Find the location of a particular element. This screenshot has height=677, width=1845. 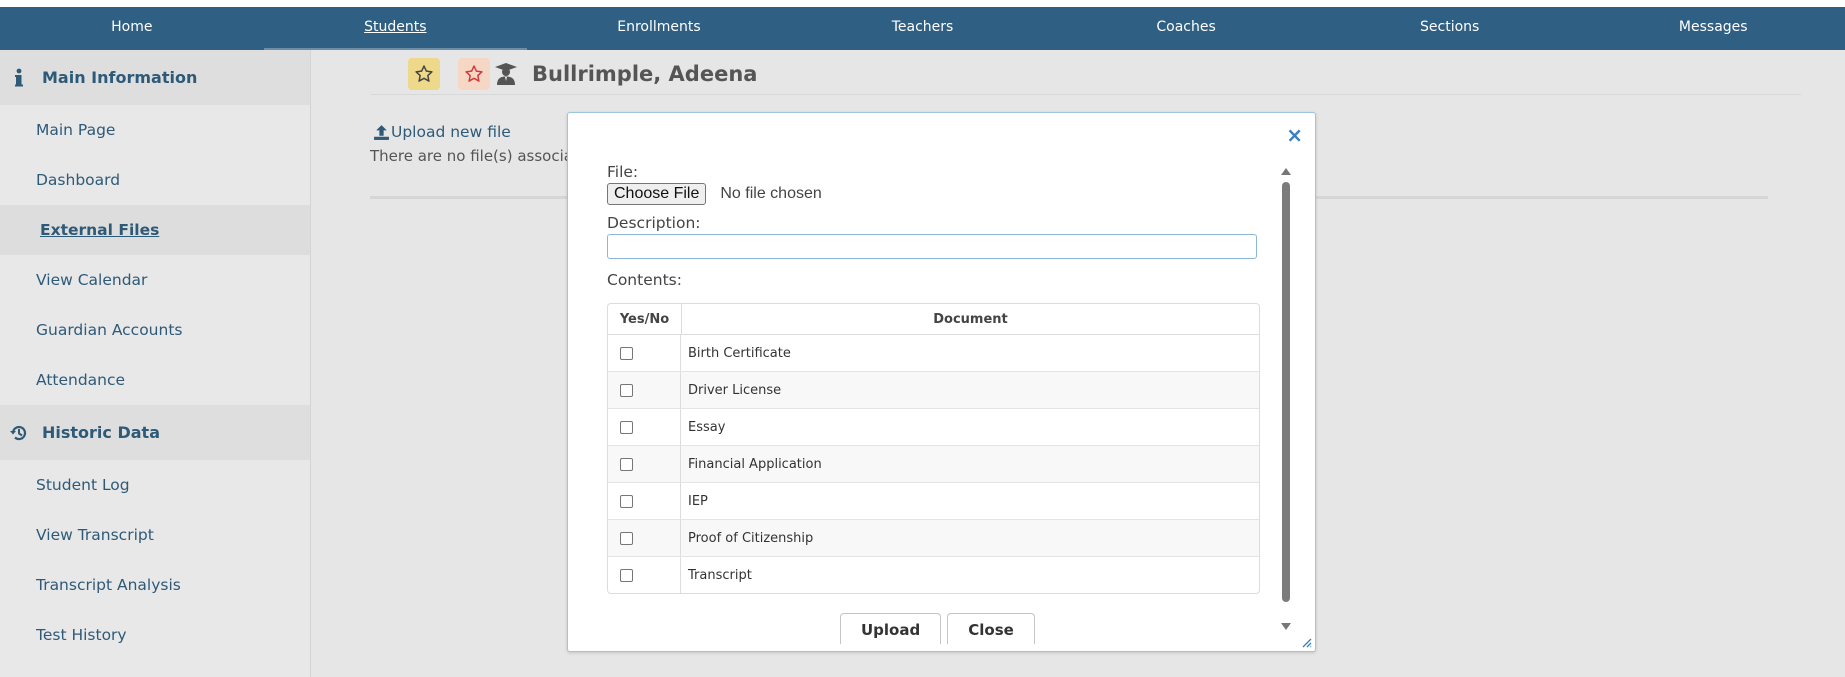

dialog-buttons: Upload Close is located at coordinates (940, 628).